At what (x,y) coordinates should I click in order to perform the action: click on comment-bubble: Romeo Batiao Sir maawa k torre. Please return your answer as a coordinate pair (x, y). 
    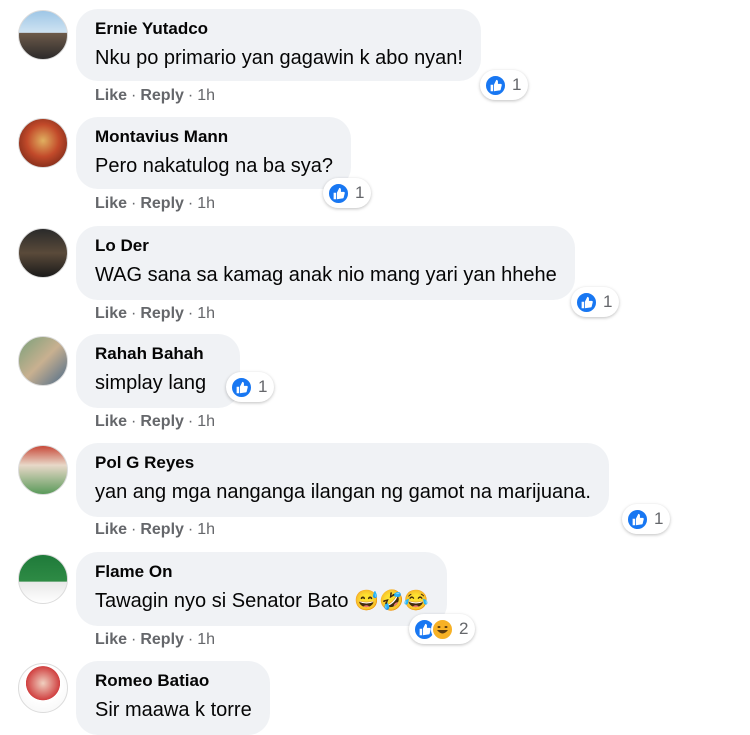
    Looking at the image, I should click on (173, 698).